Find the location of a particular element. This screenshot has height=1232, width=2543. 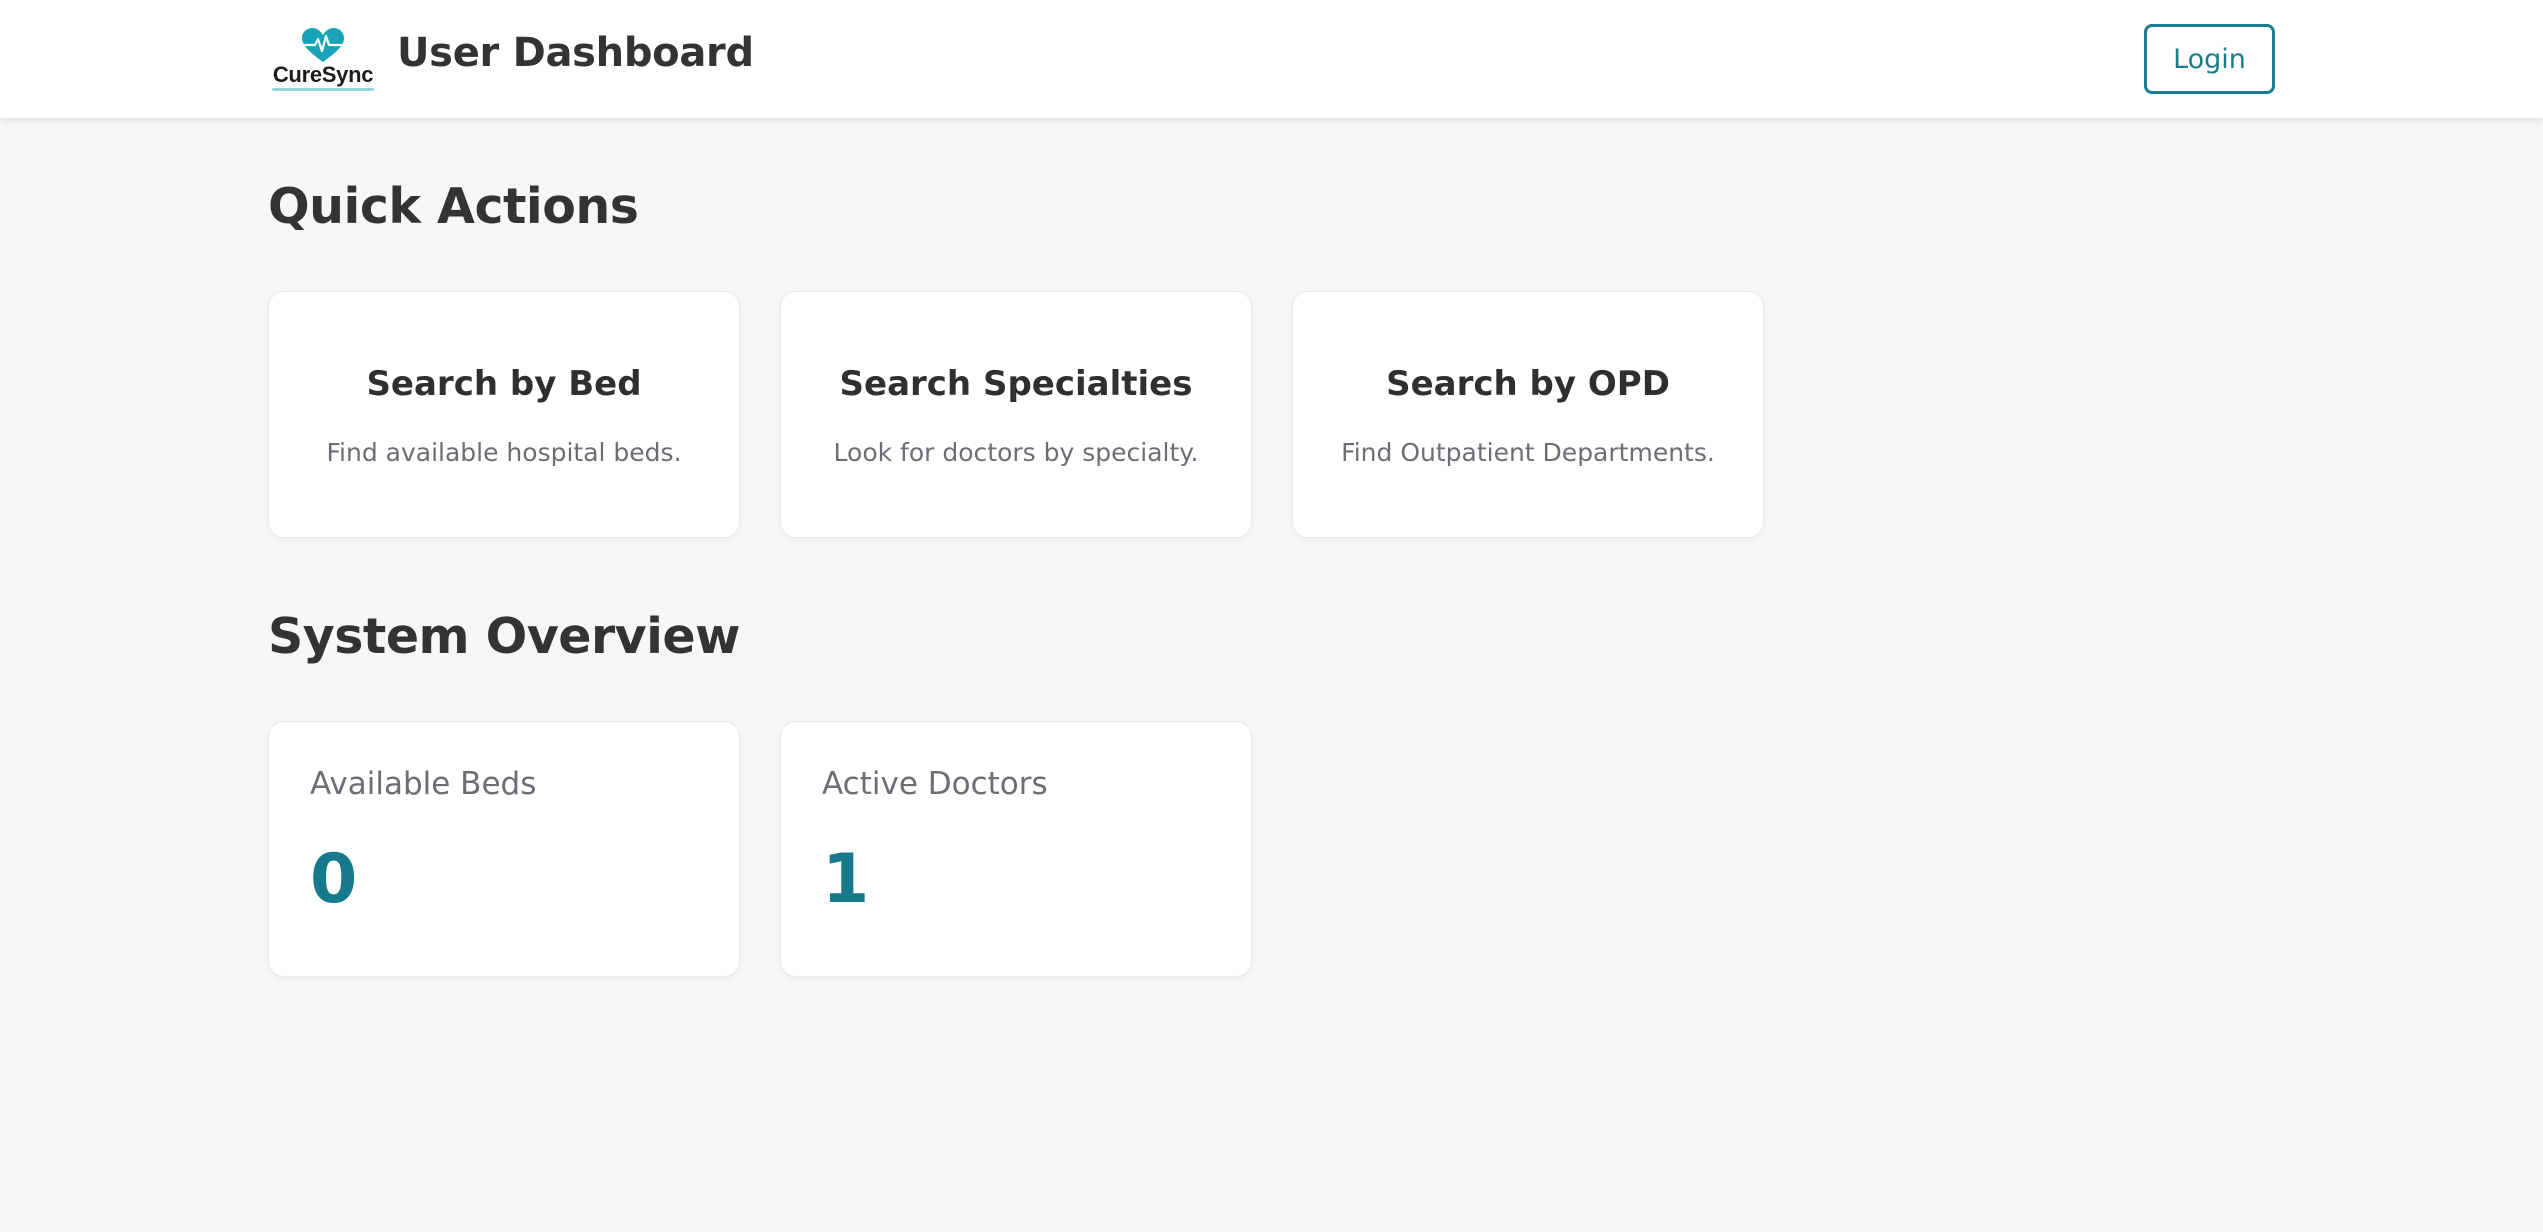

logo-text: CureSync is located at coordinates (323, 74).